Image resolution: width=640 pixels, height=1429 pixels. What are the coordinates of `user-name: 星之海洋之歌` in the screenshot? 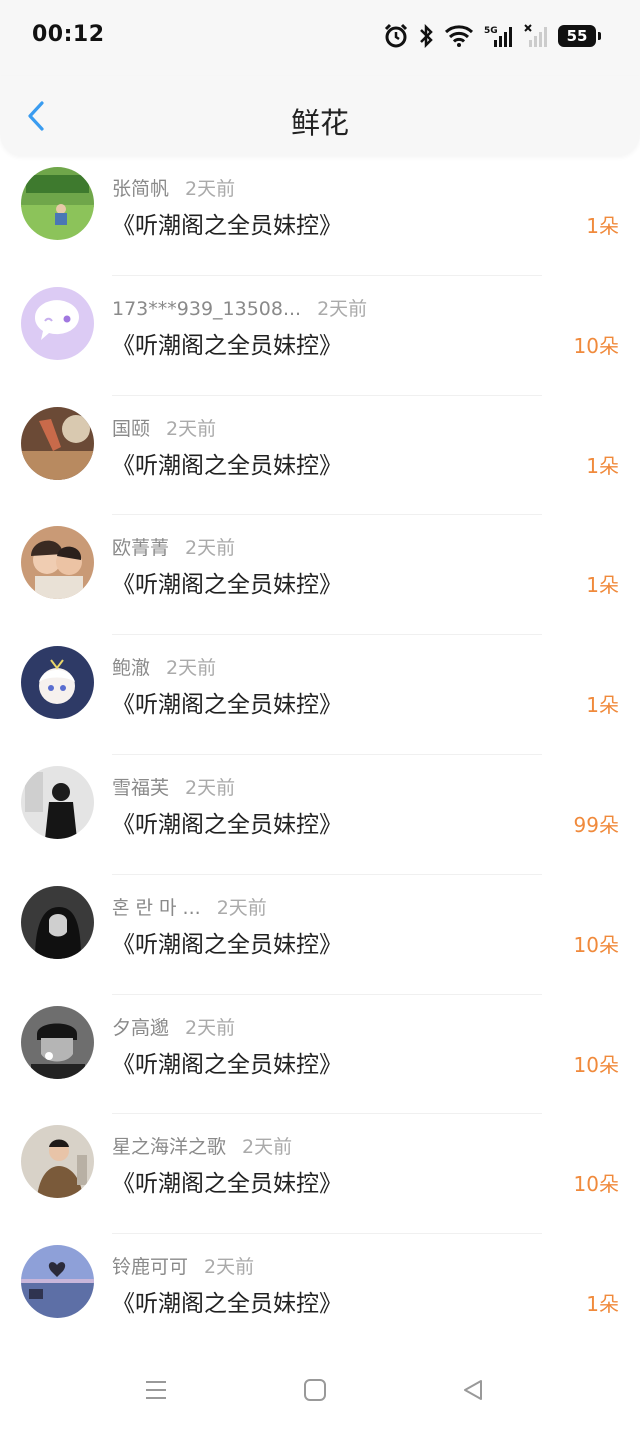 It's located at (169, 1147).